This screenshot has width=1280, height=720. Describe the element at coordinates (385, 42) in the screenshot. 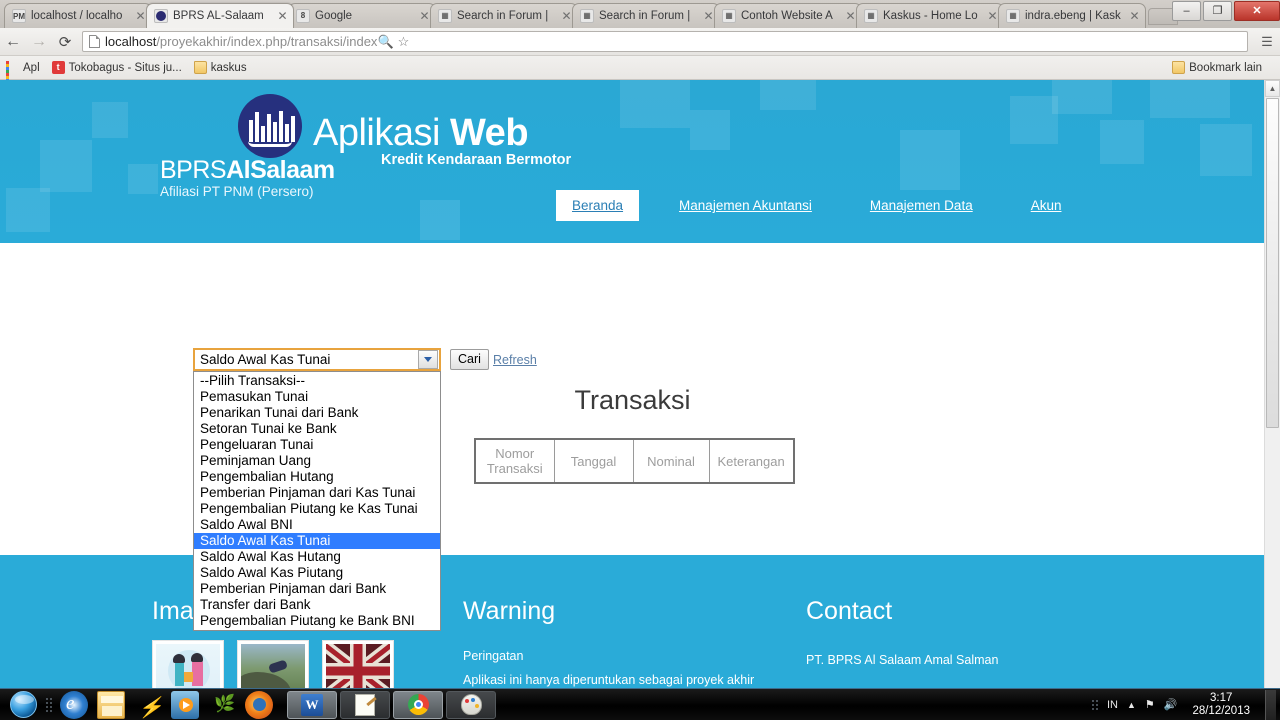

I see `zoom-icon: 🔍` at that location.